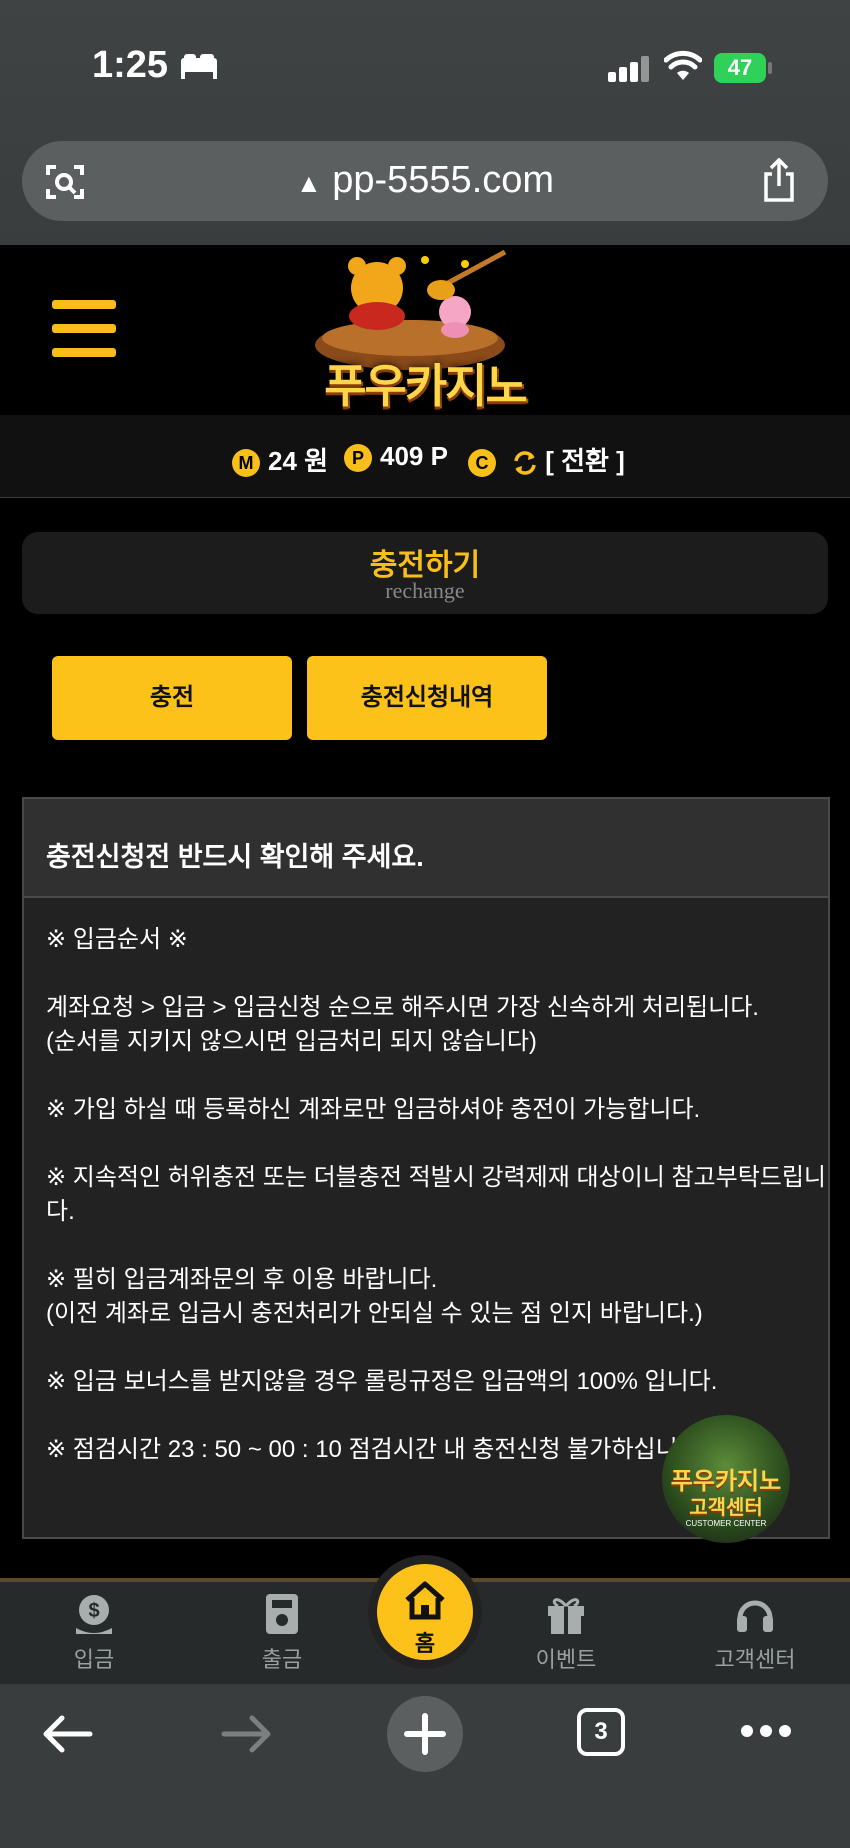 Image resolution: width=850 pixels, height=1848 pixels. What do you see at coordinates (443, 180) in the screenshot?
I see `url-value: pp-5555.com` at bounding box center [443, 180].